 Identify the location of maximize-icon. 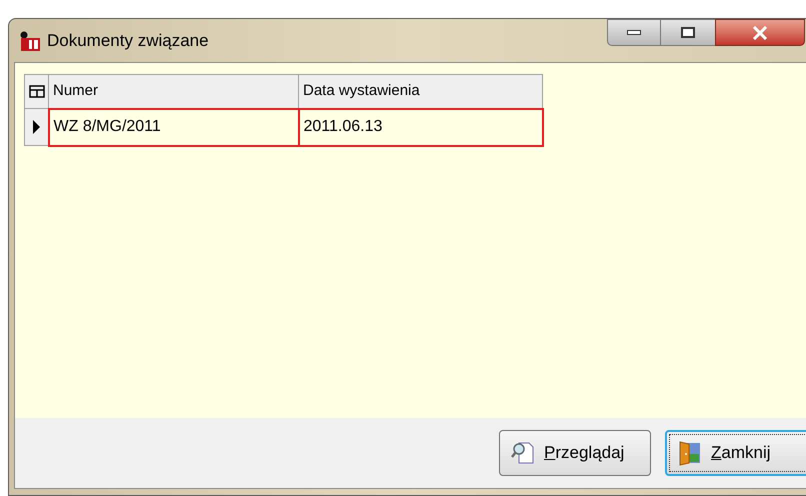
(688, 32).